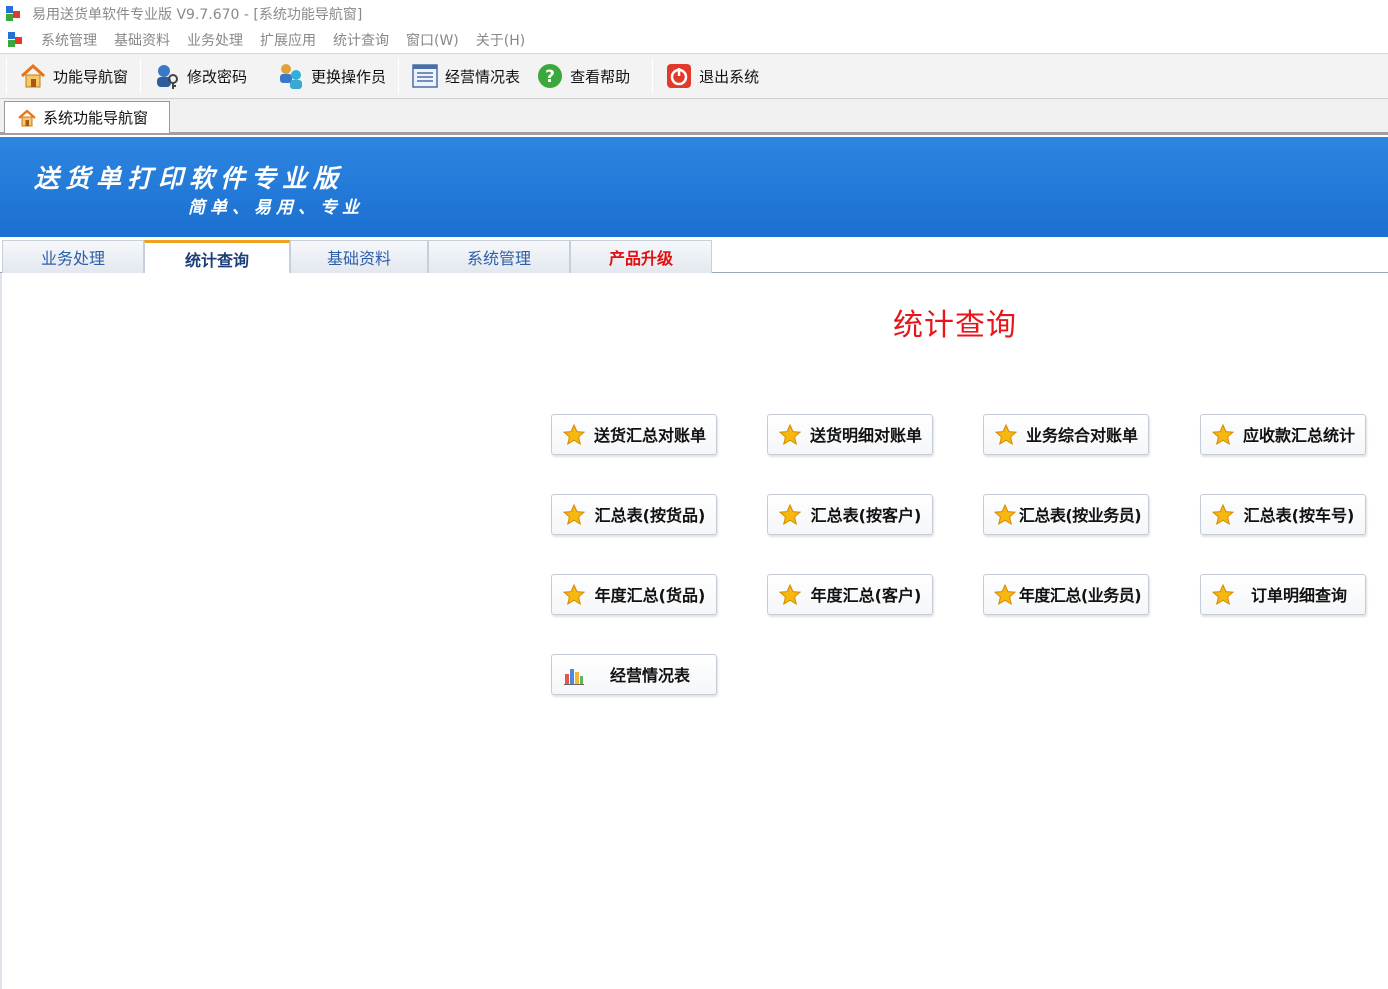  Describe the element at coordinates (1080, 515) in the screenshot. I see `function-label: 汇总表(按业务员)` at that location.